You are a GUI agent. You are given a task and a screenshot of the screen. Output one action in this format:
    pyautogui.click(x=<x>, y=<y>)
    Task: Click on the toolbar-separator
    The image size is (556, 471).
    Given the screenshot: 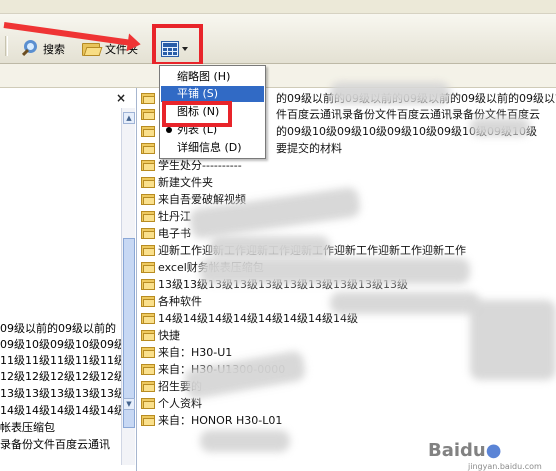 What is the action you would take?
    pyautogui.click(x=6, y=46)
    